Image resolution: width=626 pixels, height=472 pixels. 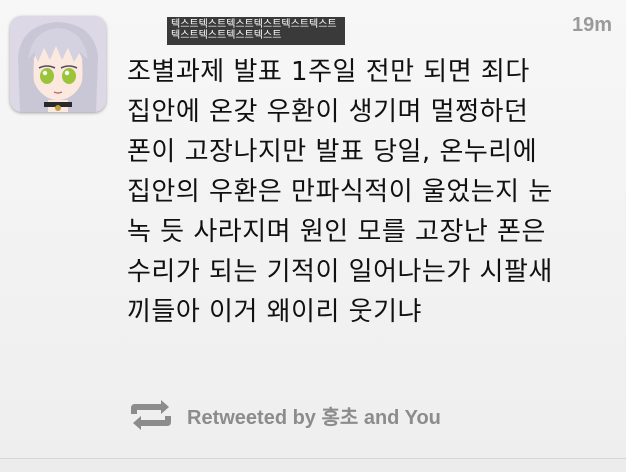 What do you see at coordinates (336, 232) in the screenshot?
I see `tweet-text-line: 녹 듯 사라지며 원인 모를 고장난 폰은` at bounding box center [336, 232].